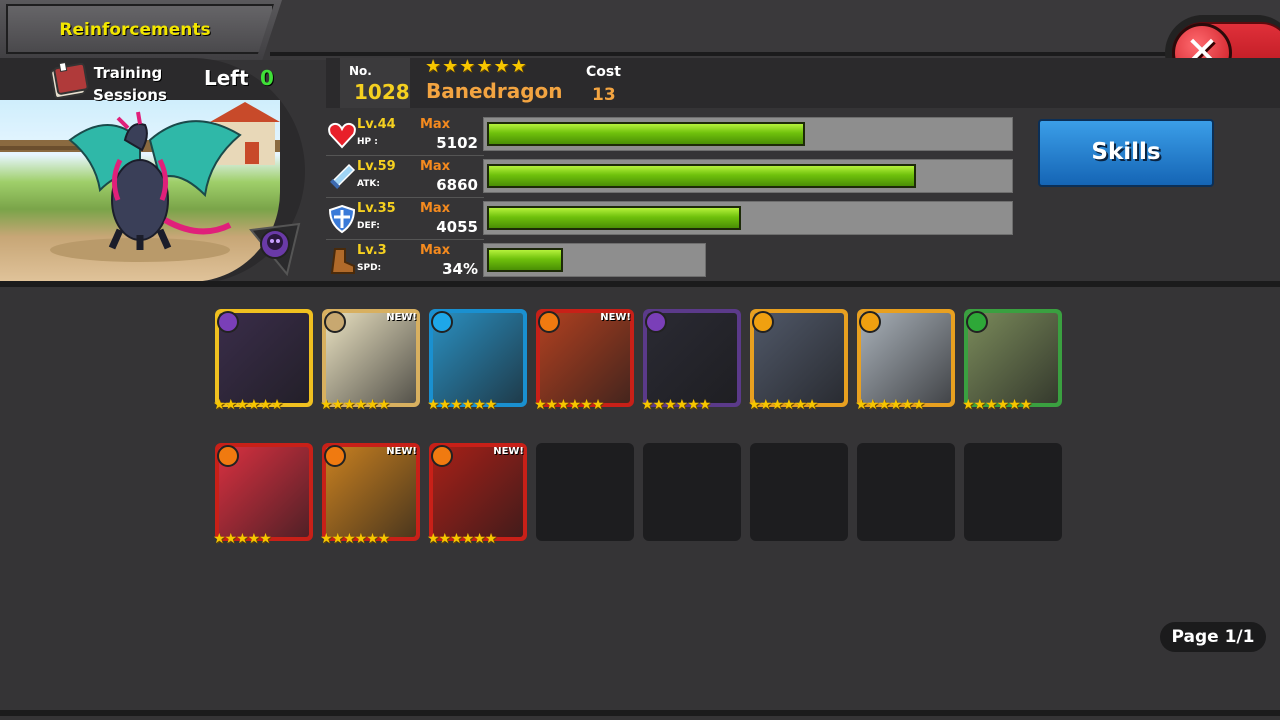 The height and width of the screenshot is (720, 1280). What do you see at coordinates (343, 176) in the screenshot?
I see `sword-icon` at bounding box center [343, 176].